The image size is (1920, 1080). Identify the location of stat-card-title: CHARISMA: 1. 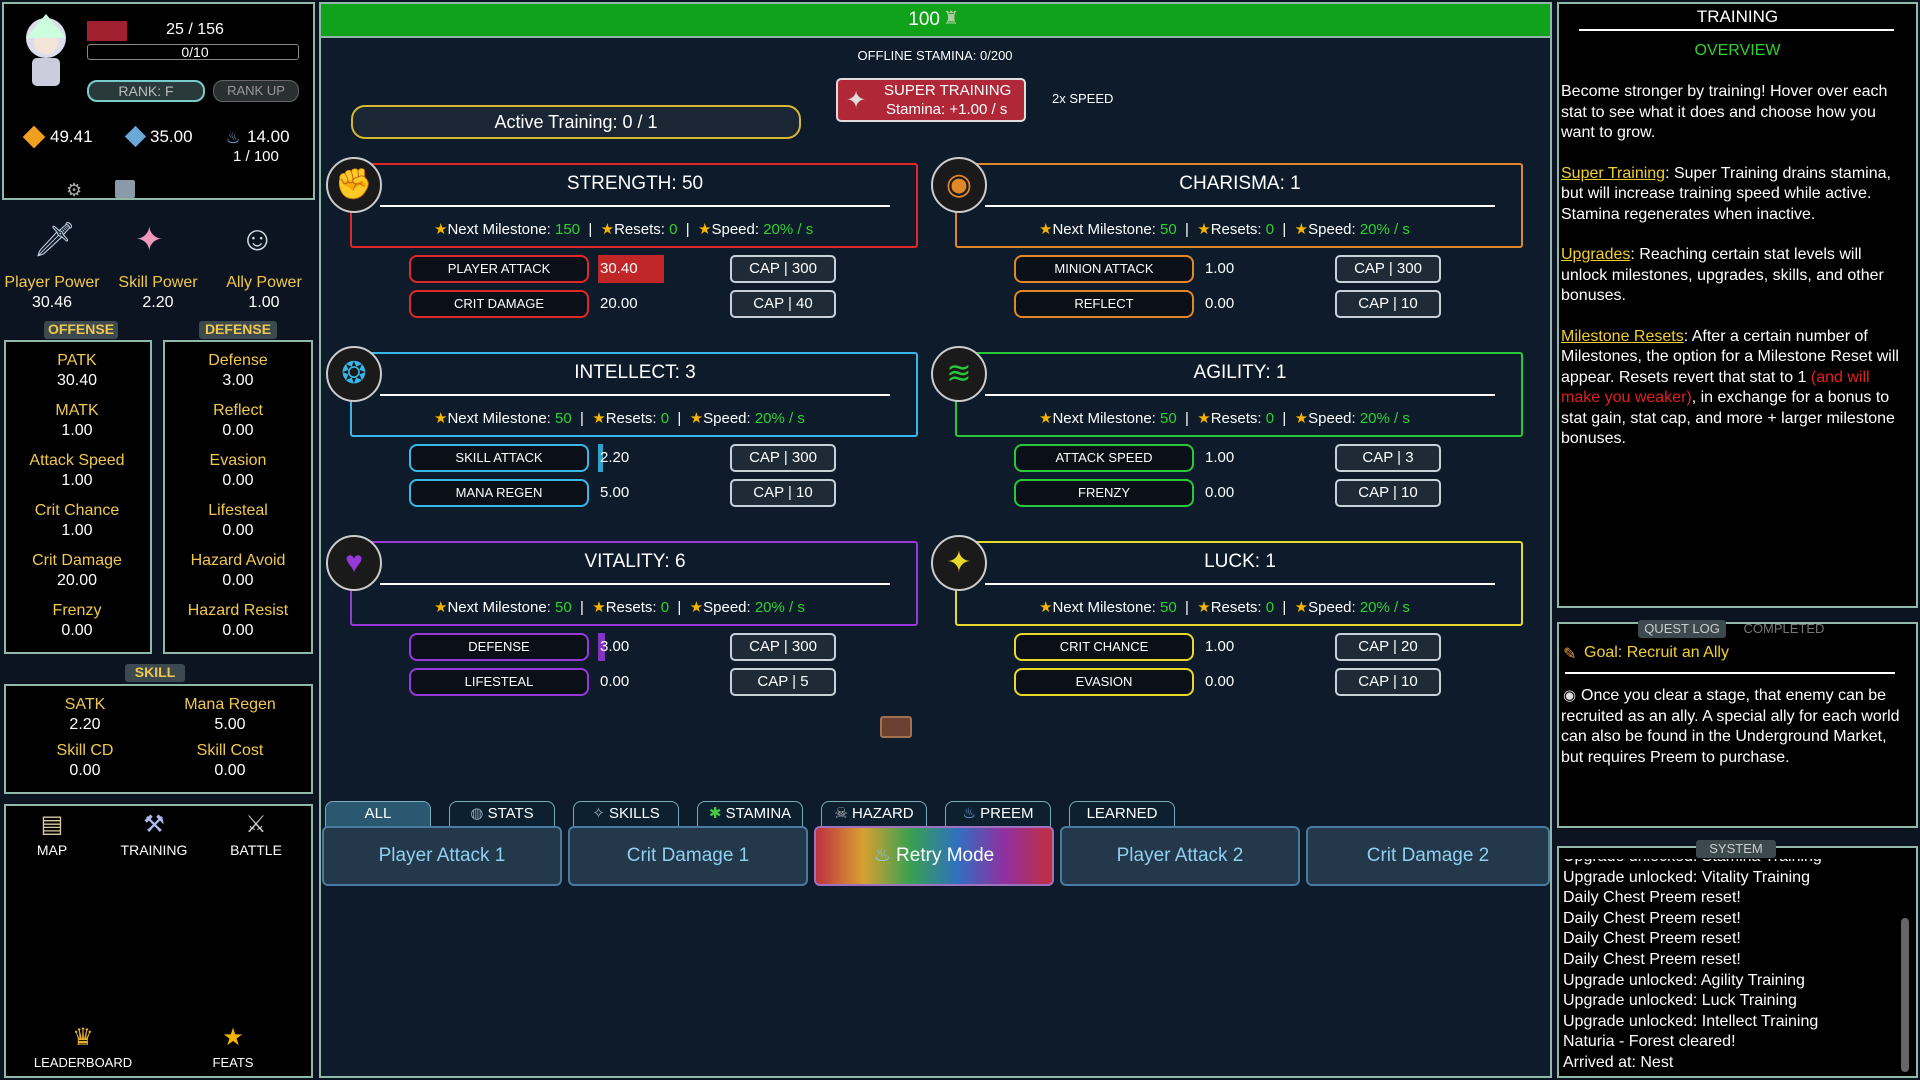
(1240, 183).